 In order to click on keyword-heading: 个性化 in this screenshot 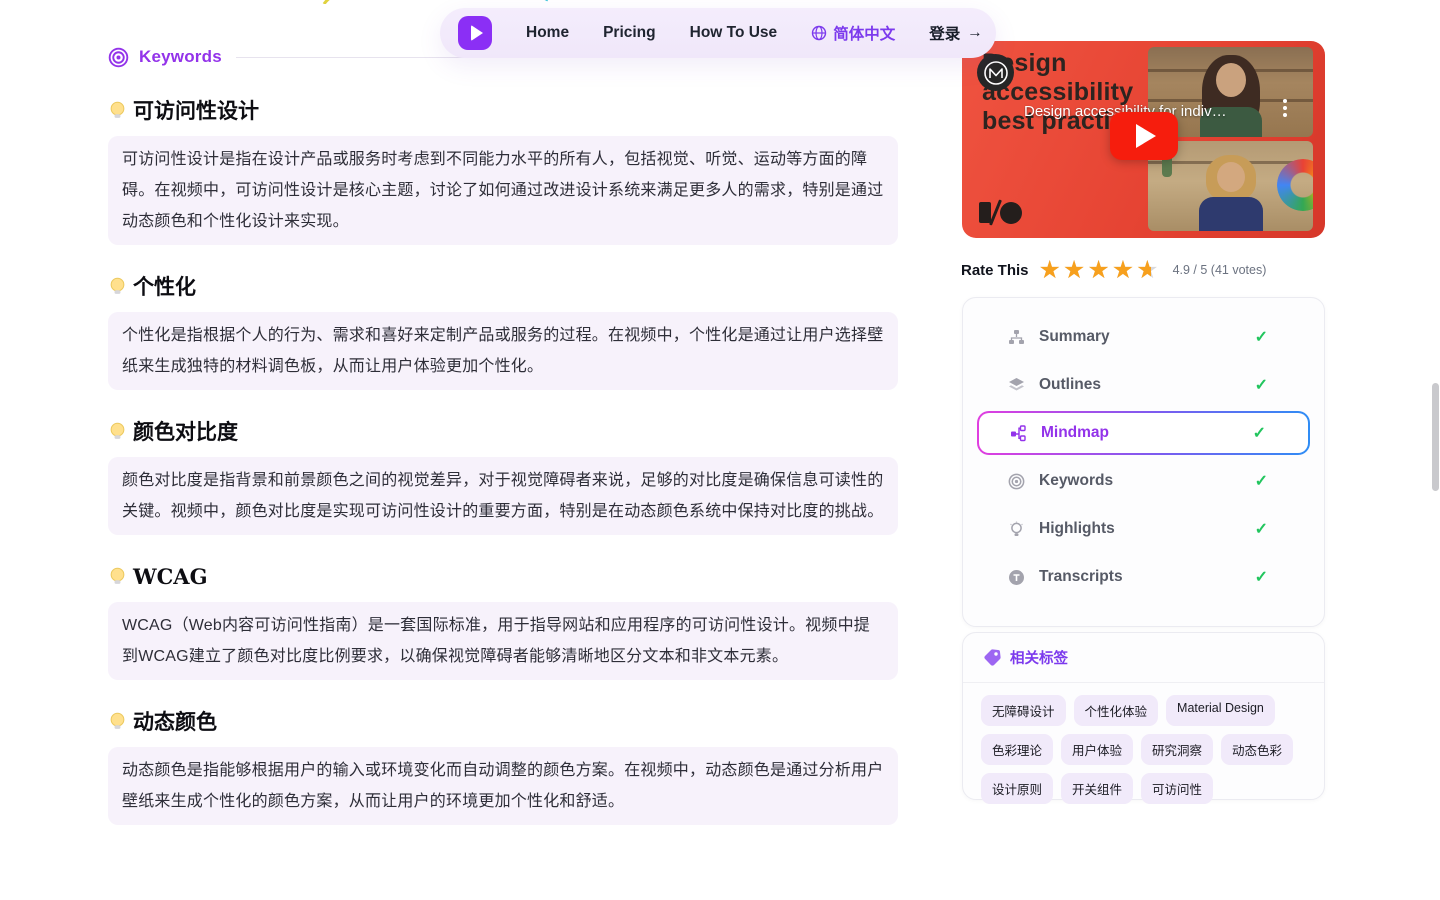, I will do `click(503, 286)`.